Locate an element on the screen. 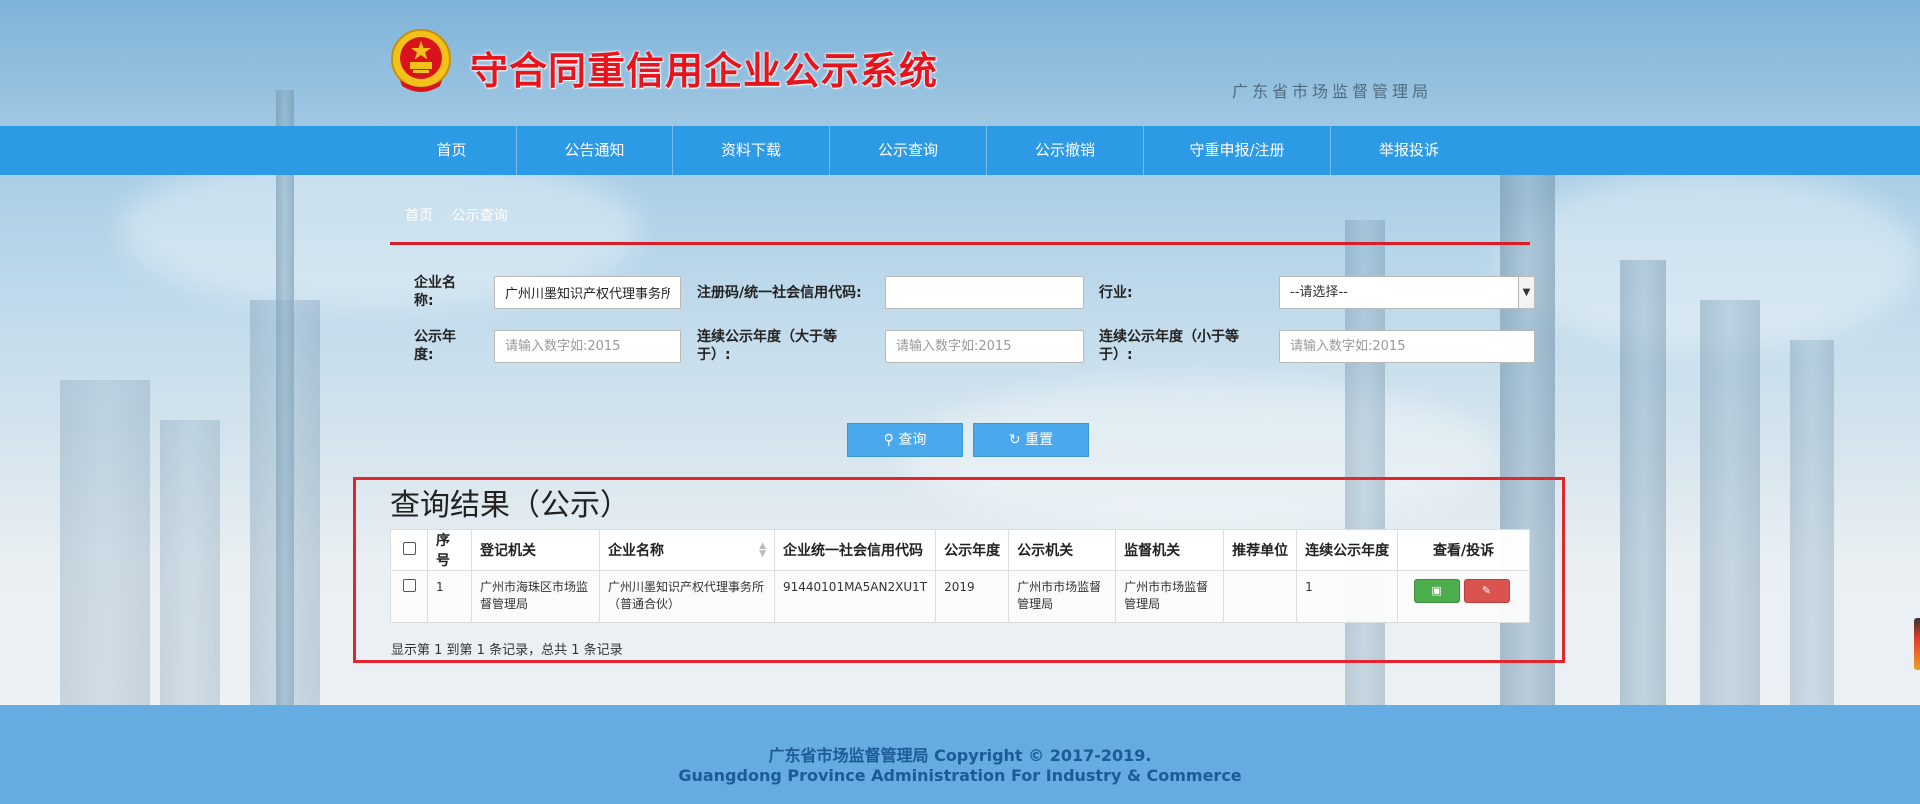  col-credit-code: 企业统一社会信用代码 is located at coordinates (855, 550).